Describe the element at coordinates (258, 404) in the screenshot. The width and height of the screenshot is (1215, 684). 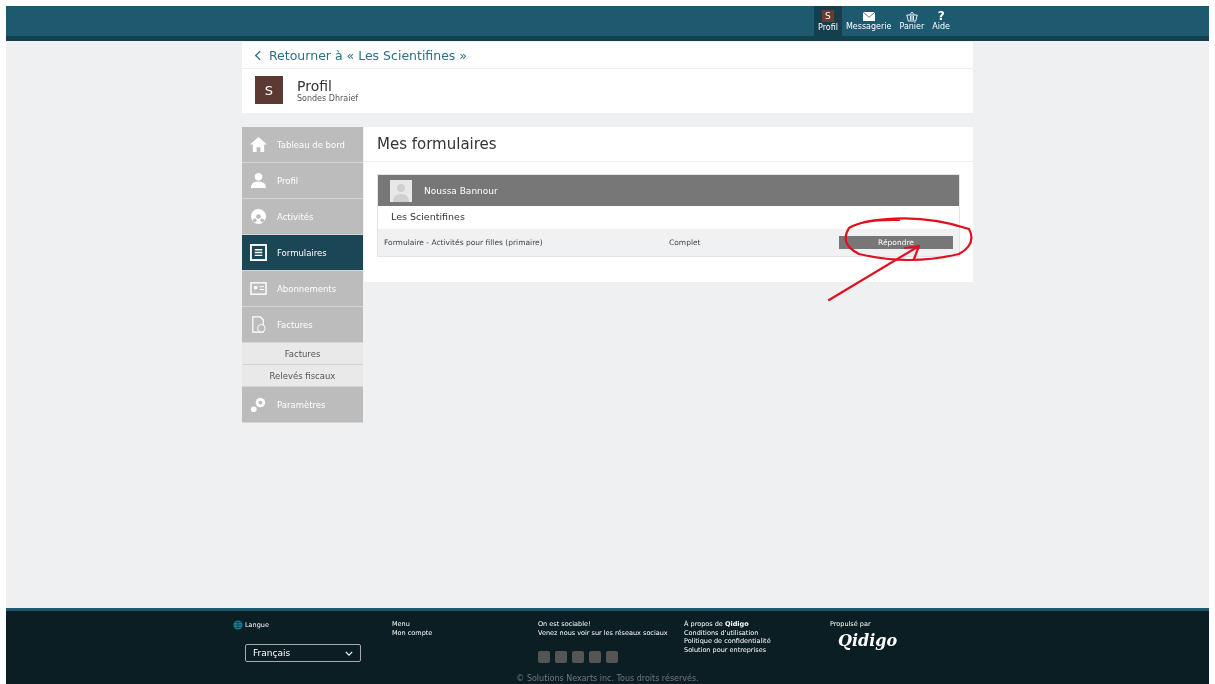
I see `gears-icon` at that location.